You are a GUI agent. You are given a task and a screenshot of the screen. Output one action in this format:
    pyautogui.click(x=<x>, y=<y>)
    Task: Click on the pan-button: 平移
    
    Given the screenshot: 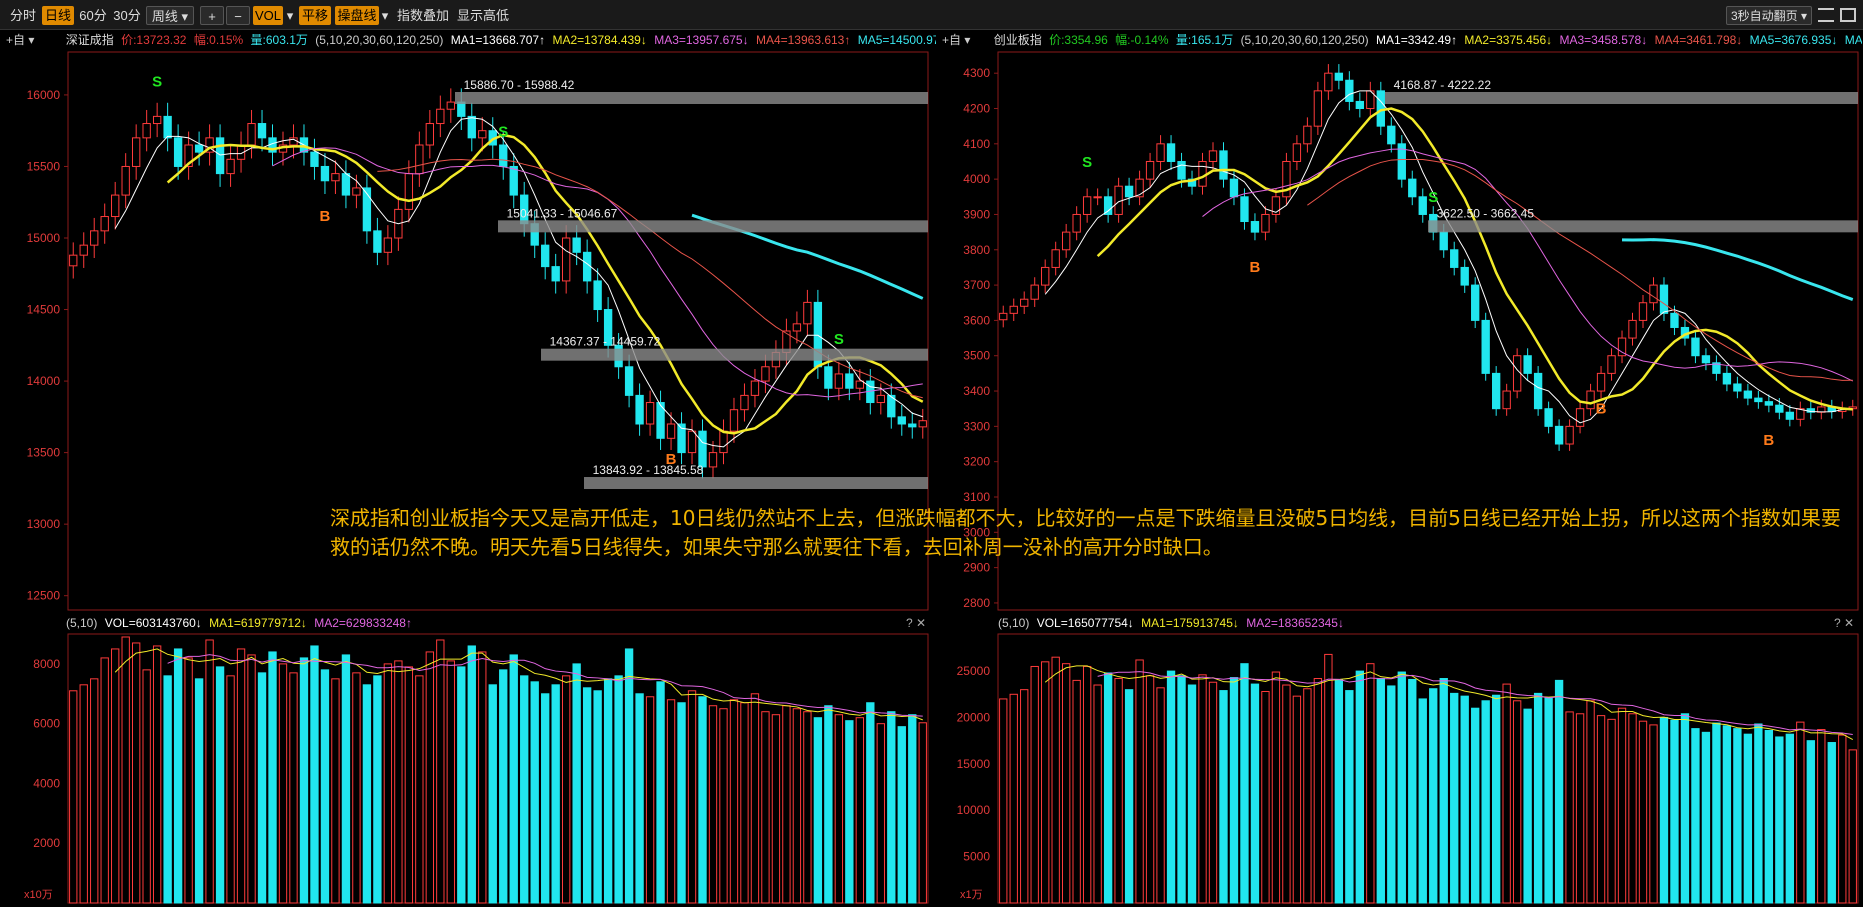 What is the action you would take?
    pyautogui.click(x=315, y=15)
    